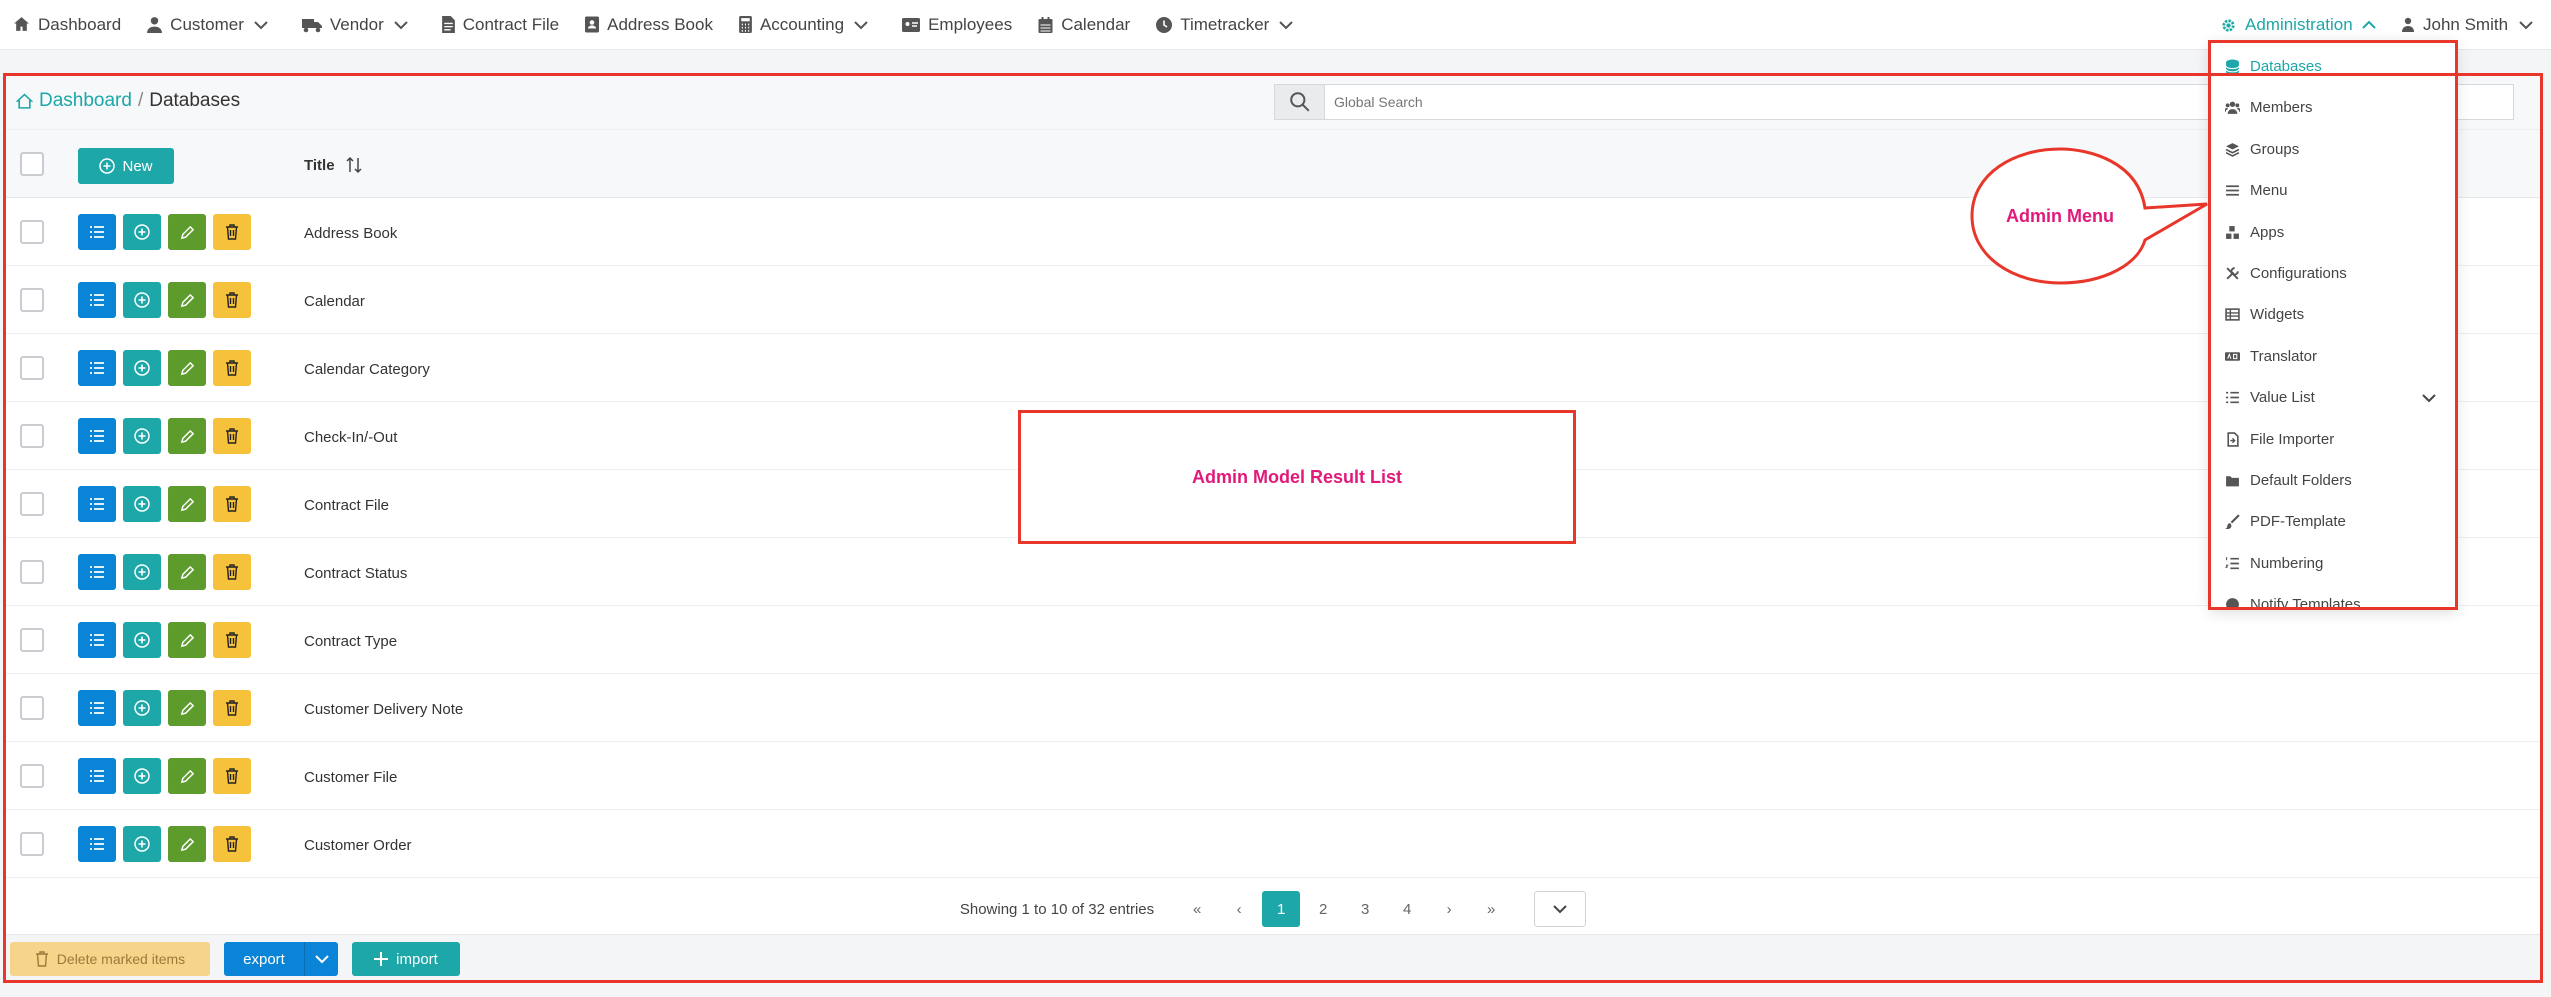 The image size is (2551, 997). What do you see at coordinates (1164, 24) in the screenshot?
I see `clock-icon` at bounding box center [1164, 24].